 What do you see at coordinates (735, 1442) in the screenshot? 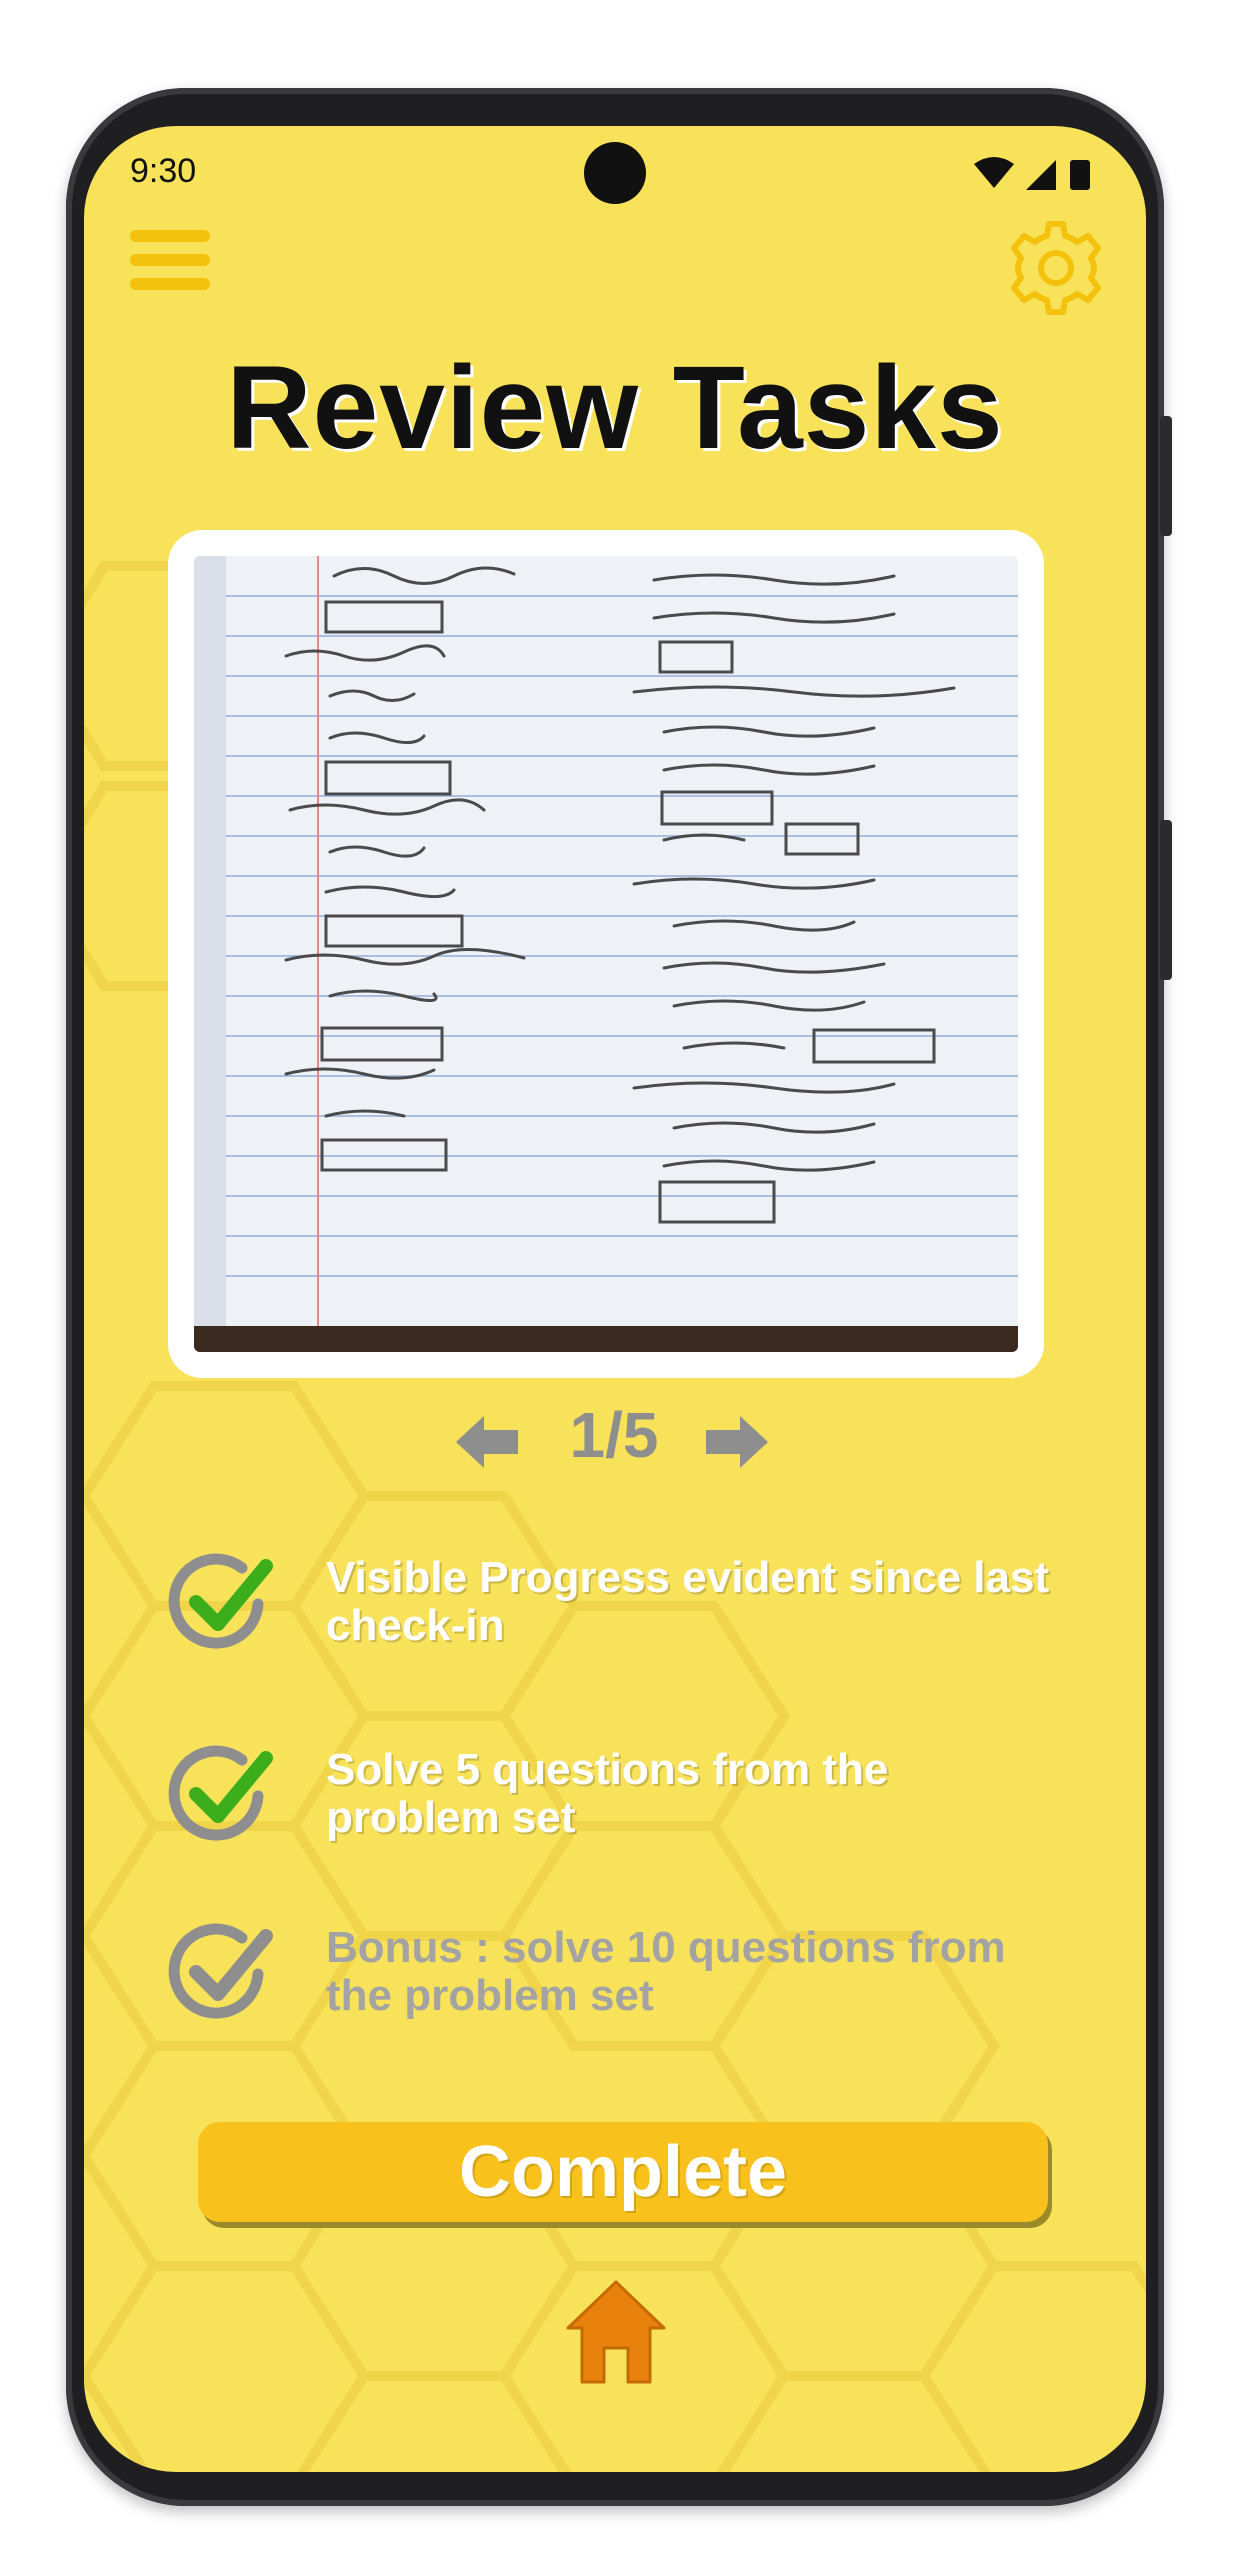
I see `arrow-right-icon` at bounding box center [735, 1442].